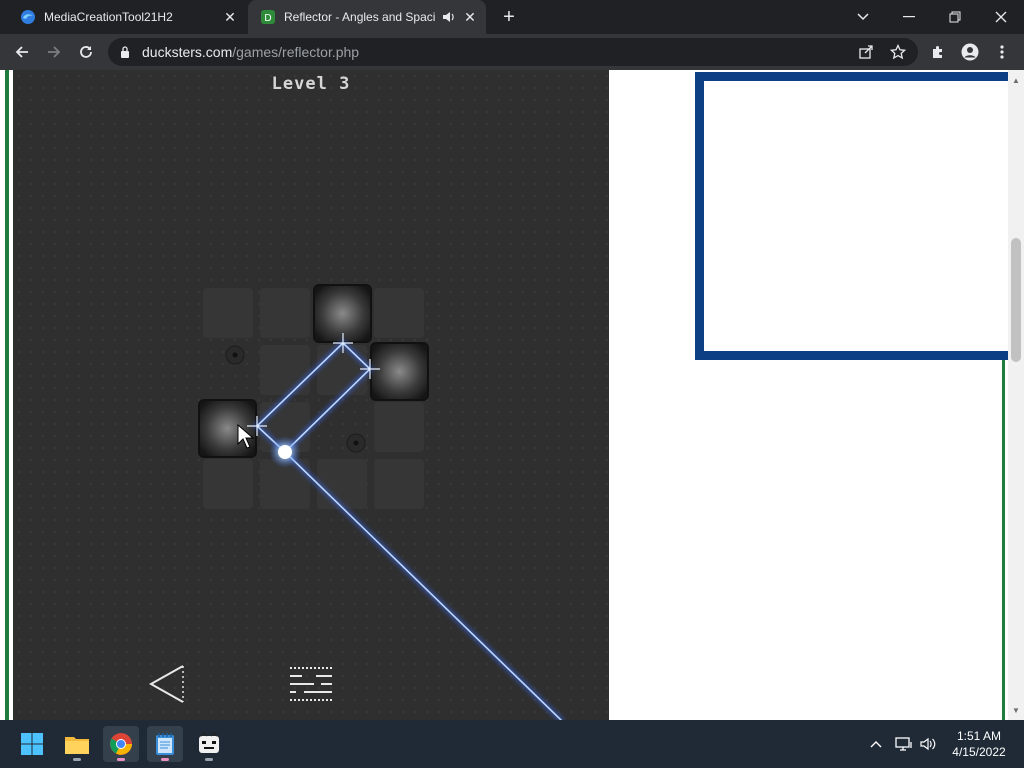 The width and height of the screenshot is (1024, 768). I want to click on network-icon, so click(904, 744).